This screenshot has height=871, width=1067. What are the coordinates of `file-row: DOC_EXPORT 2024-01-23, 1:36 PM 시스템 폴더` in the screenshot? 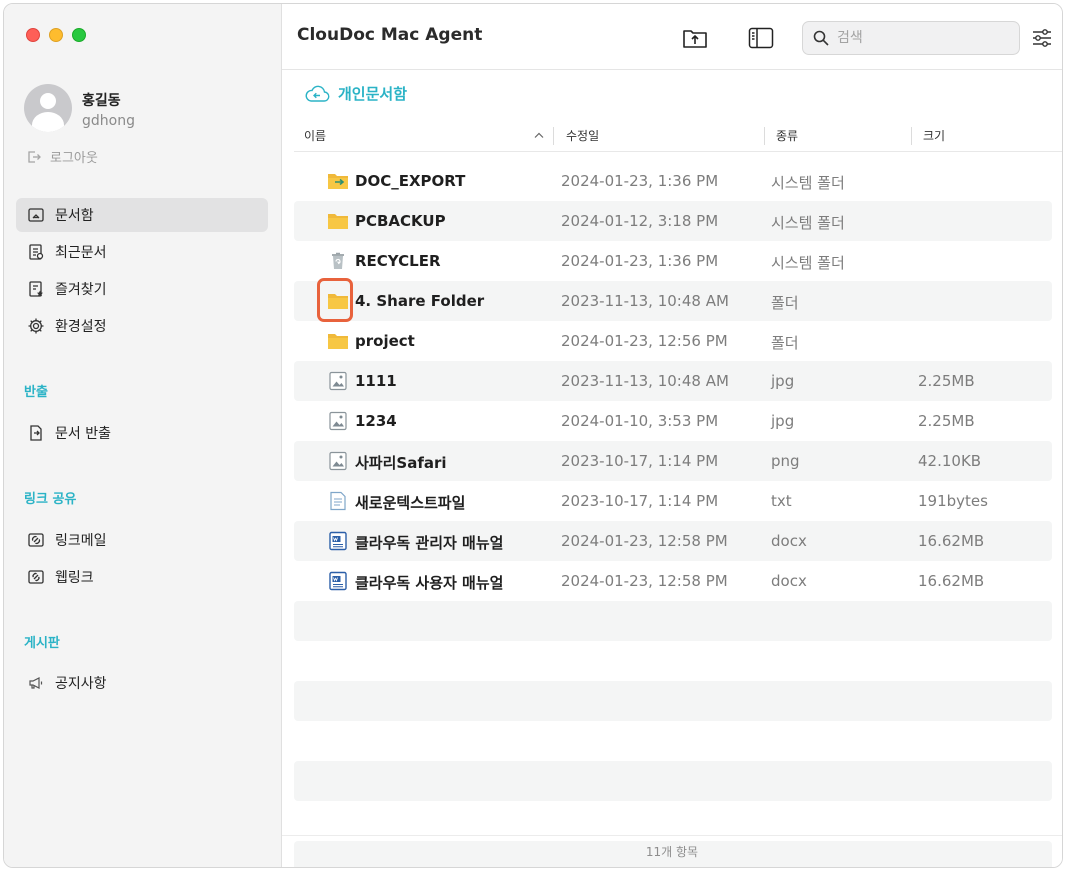 It's located at (673, 181).